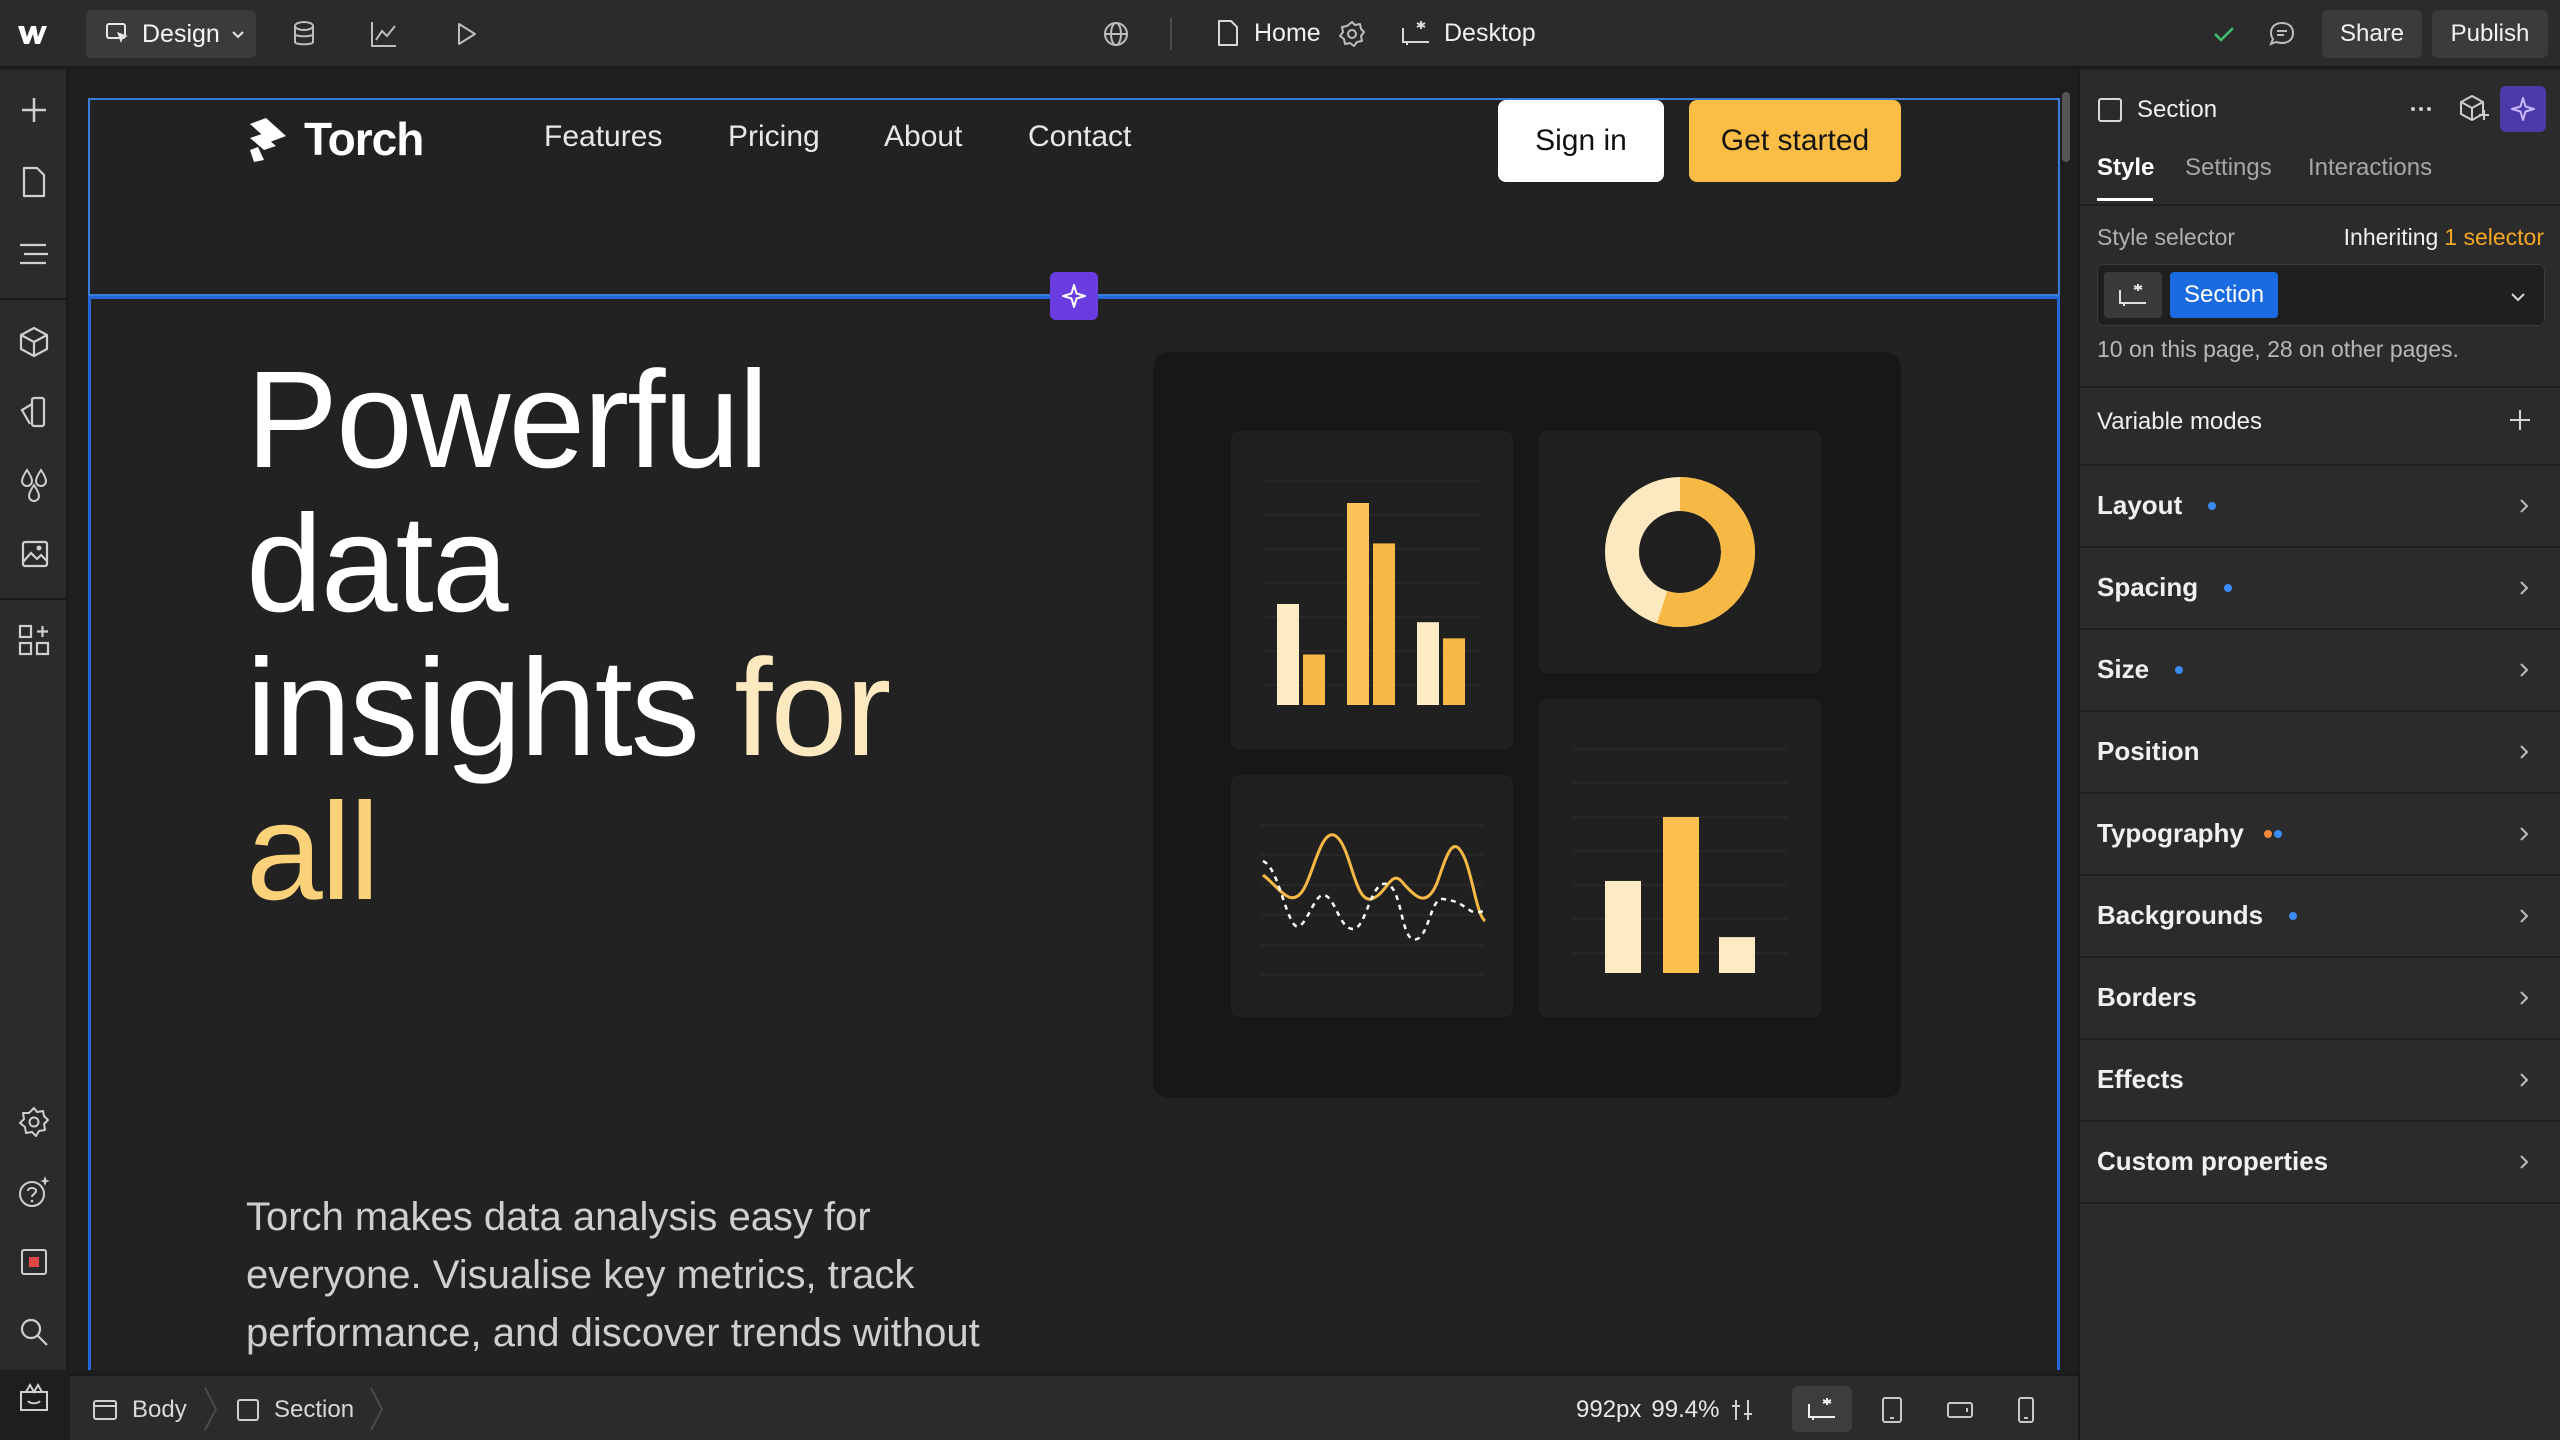  I want to click on ai-assist-button, so click(2523, 109).